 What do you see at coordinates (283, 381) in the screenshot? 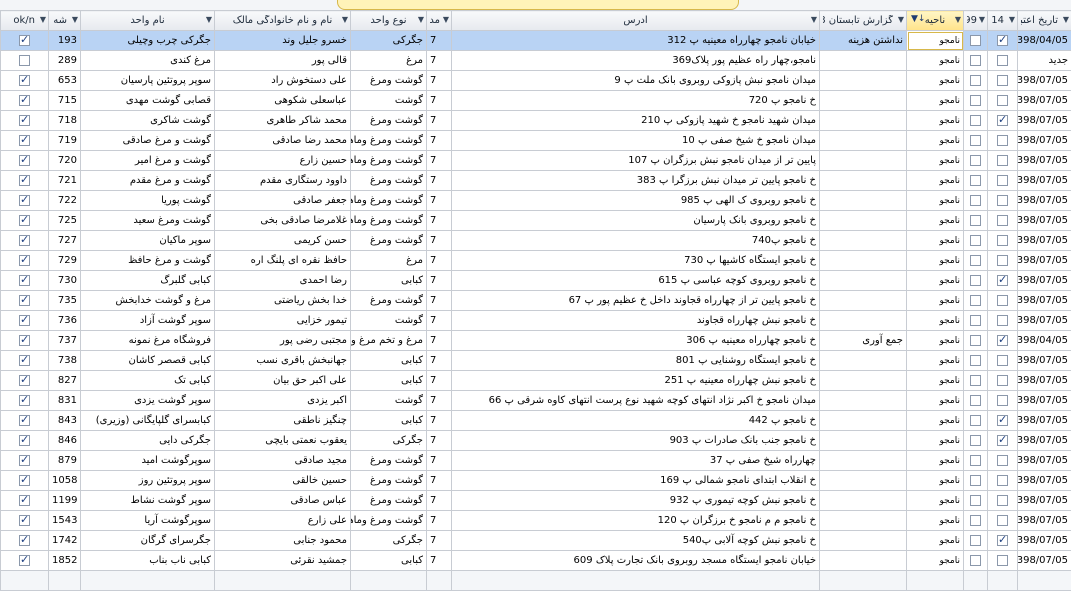
I see `cell-owner: علی اکبر حق بیان` at bounding box center [283, 381].